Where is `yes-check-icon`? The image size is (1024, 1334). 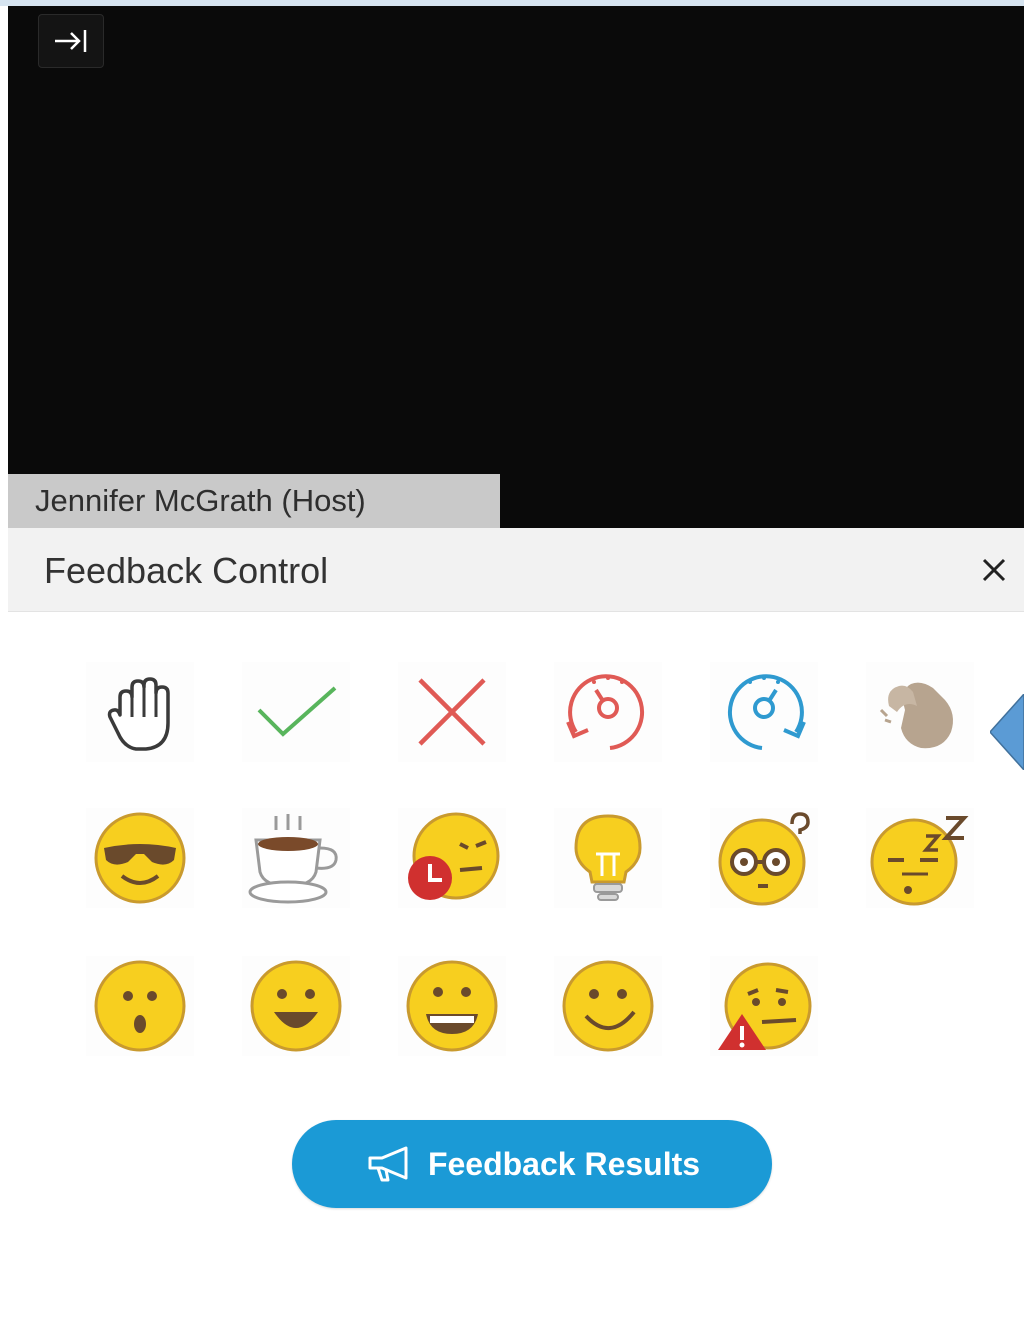 yes-check-icon is located at coordinates (297, 711).